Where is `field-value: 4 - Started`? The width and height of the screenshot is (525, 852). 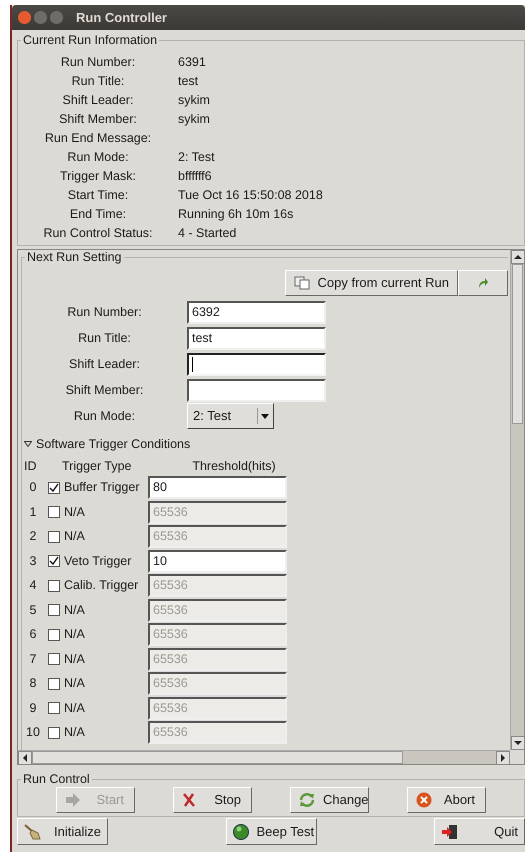 field-value: 4 - Started is located at coordinates (207, 233).